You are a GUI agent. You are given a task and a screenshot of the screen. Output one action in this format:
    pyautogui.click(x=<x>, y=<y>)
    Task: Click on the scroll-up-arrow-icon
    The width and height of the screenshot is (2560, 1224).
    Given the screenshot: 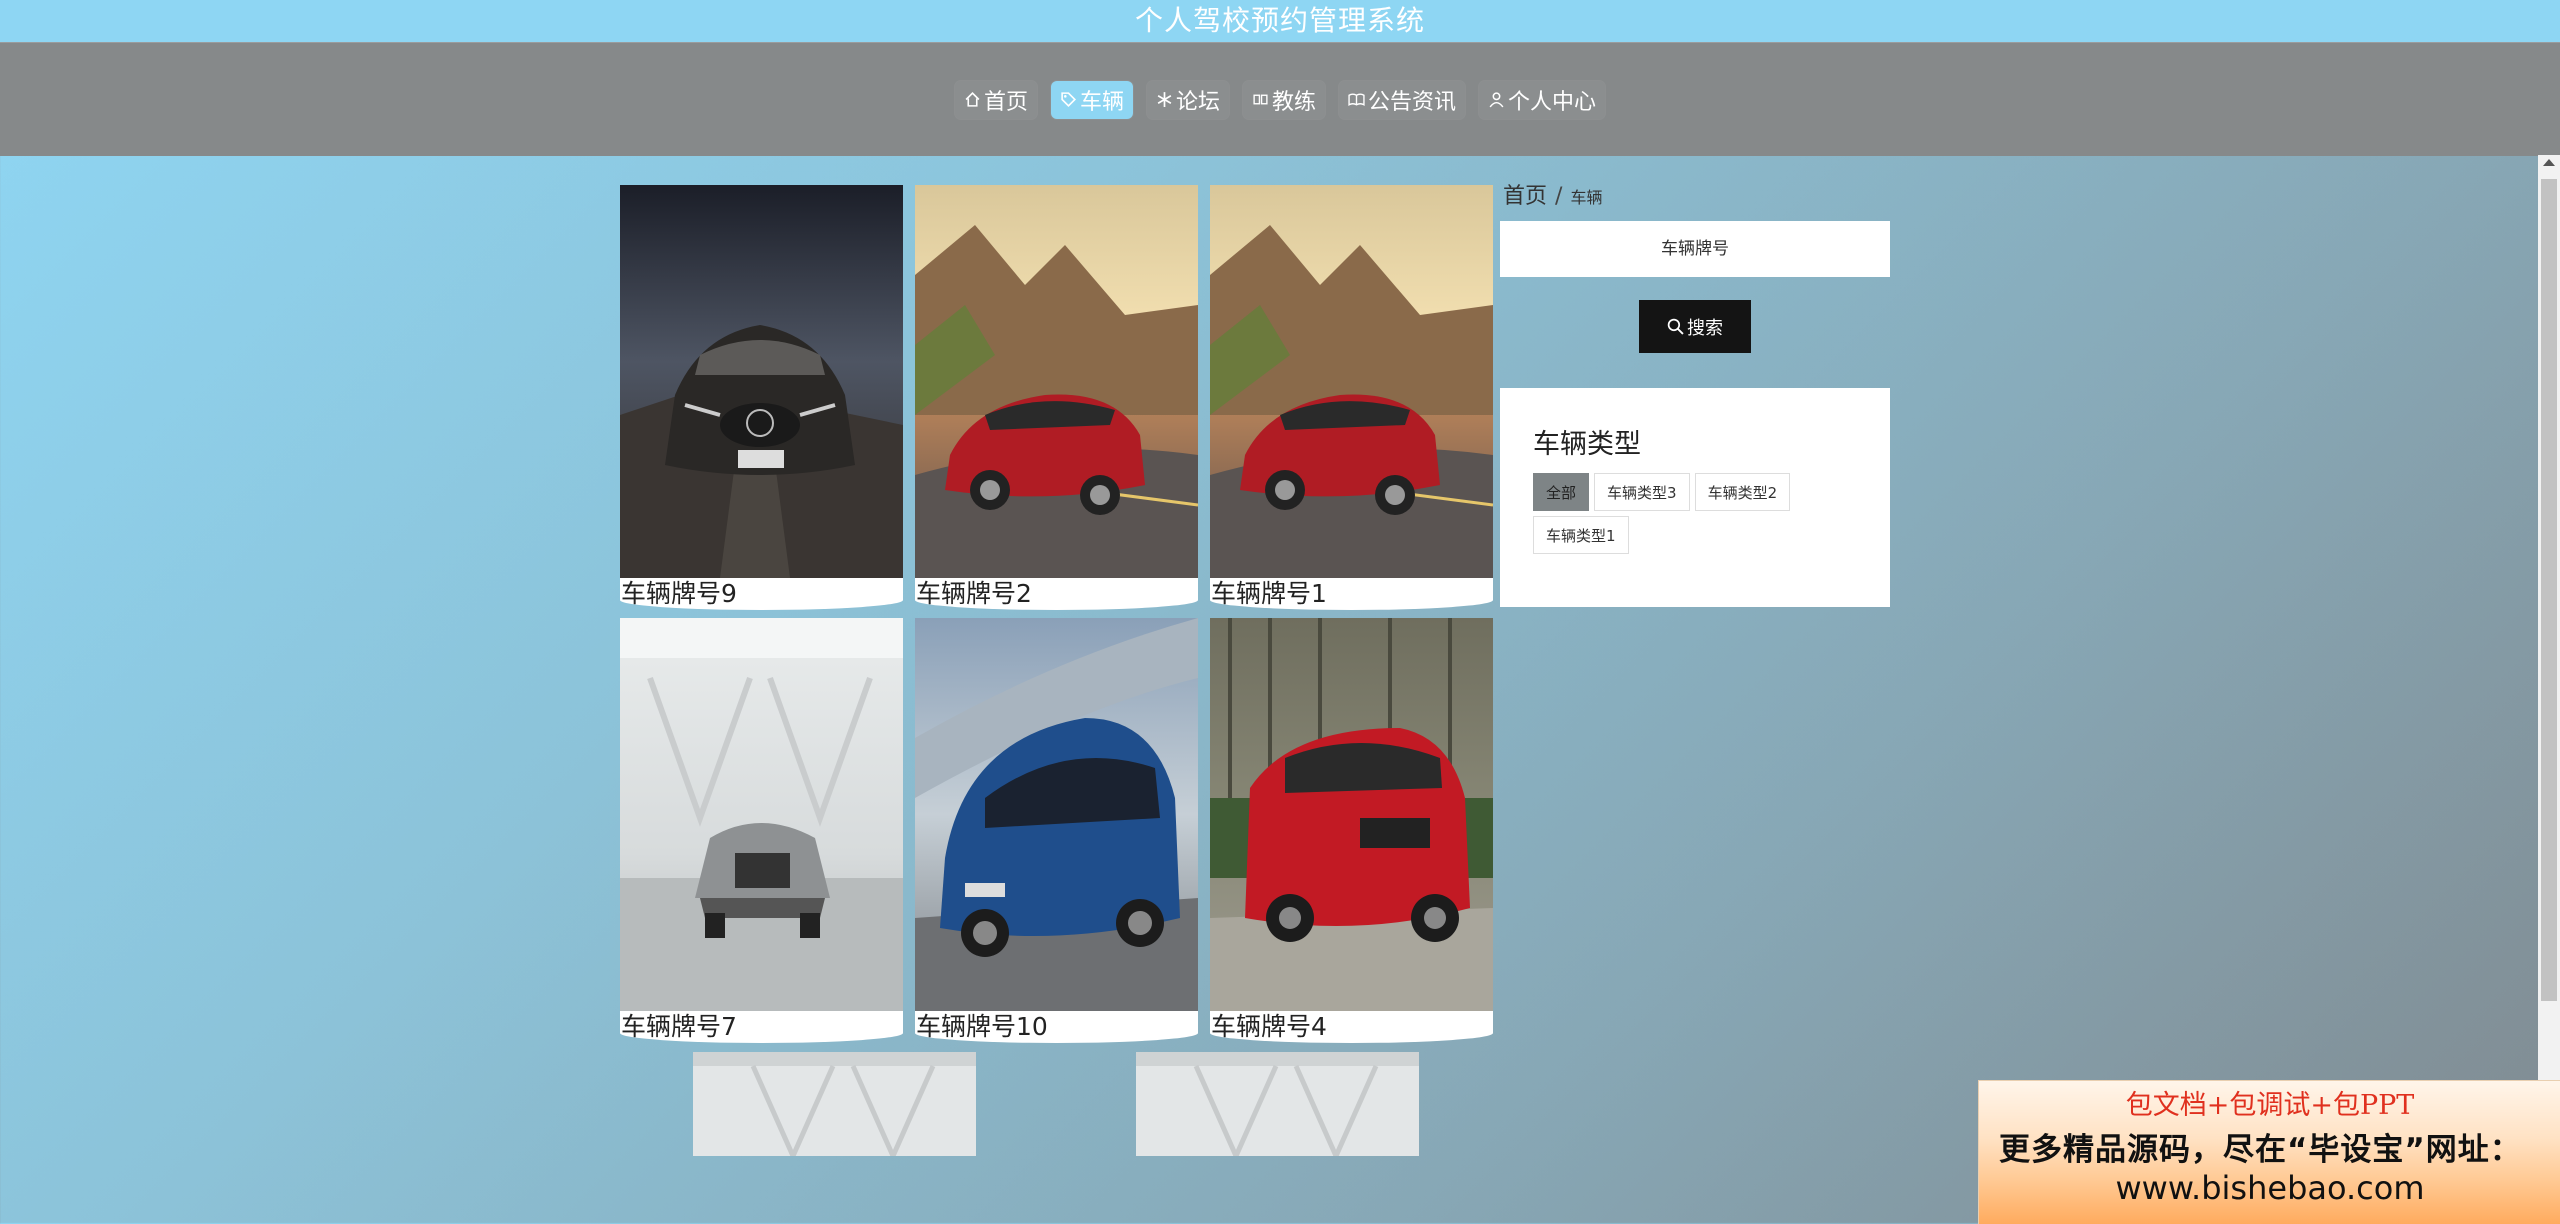 What is the action you would take?
    pyautogui.click(x=2549, y=162)
    